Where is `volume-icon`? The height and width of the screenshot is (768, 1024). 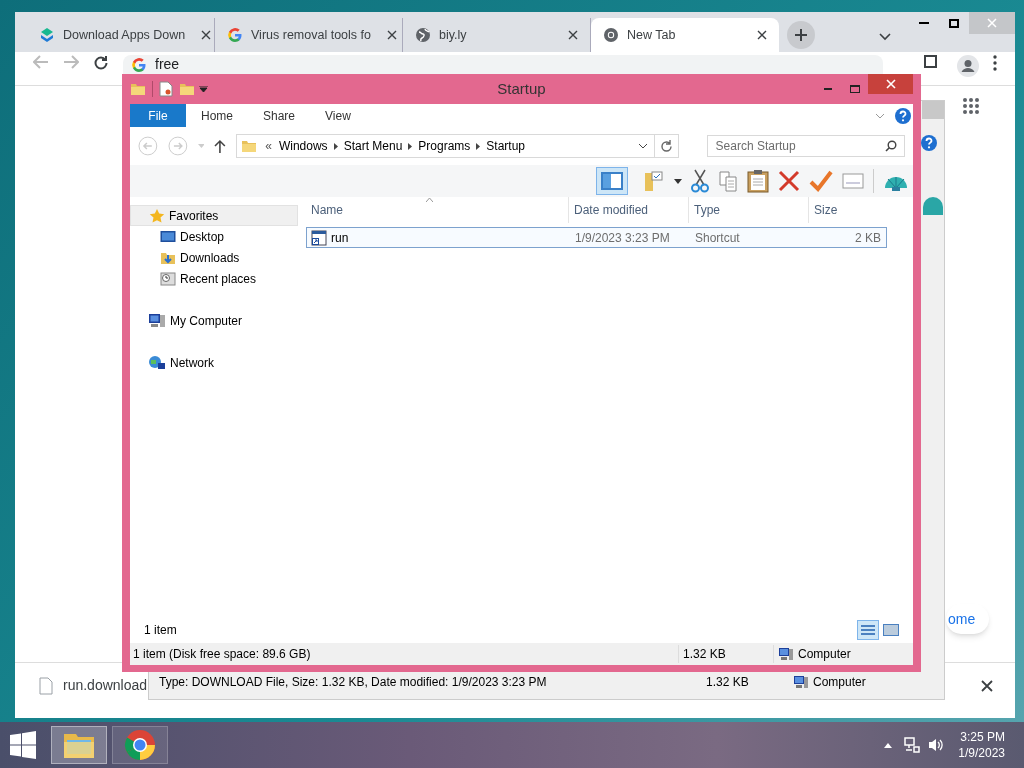 volume-icon is located at coordinates (936, 745).